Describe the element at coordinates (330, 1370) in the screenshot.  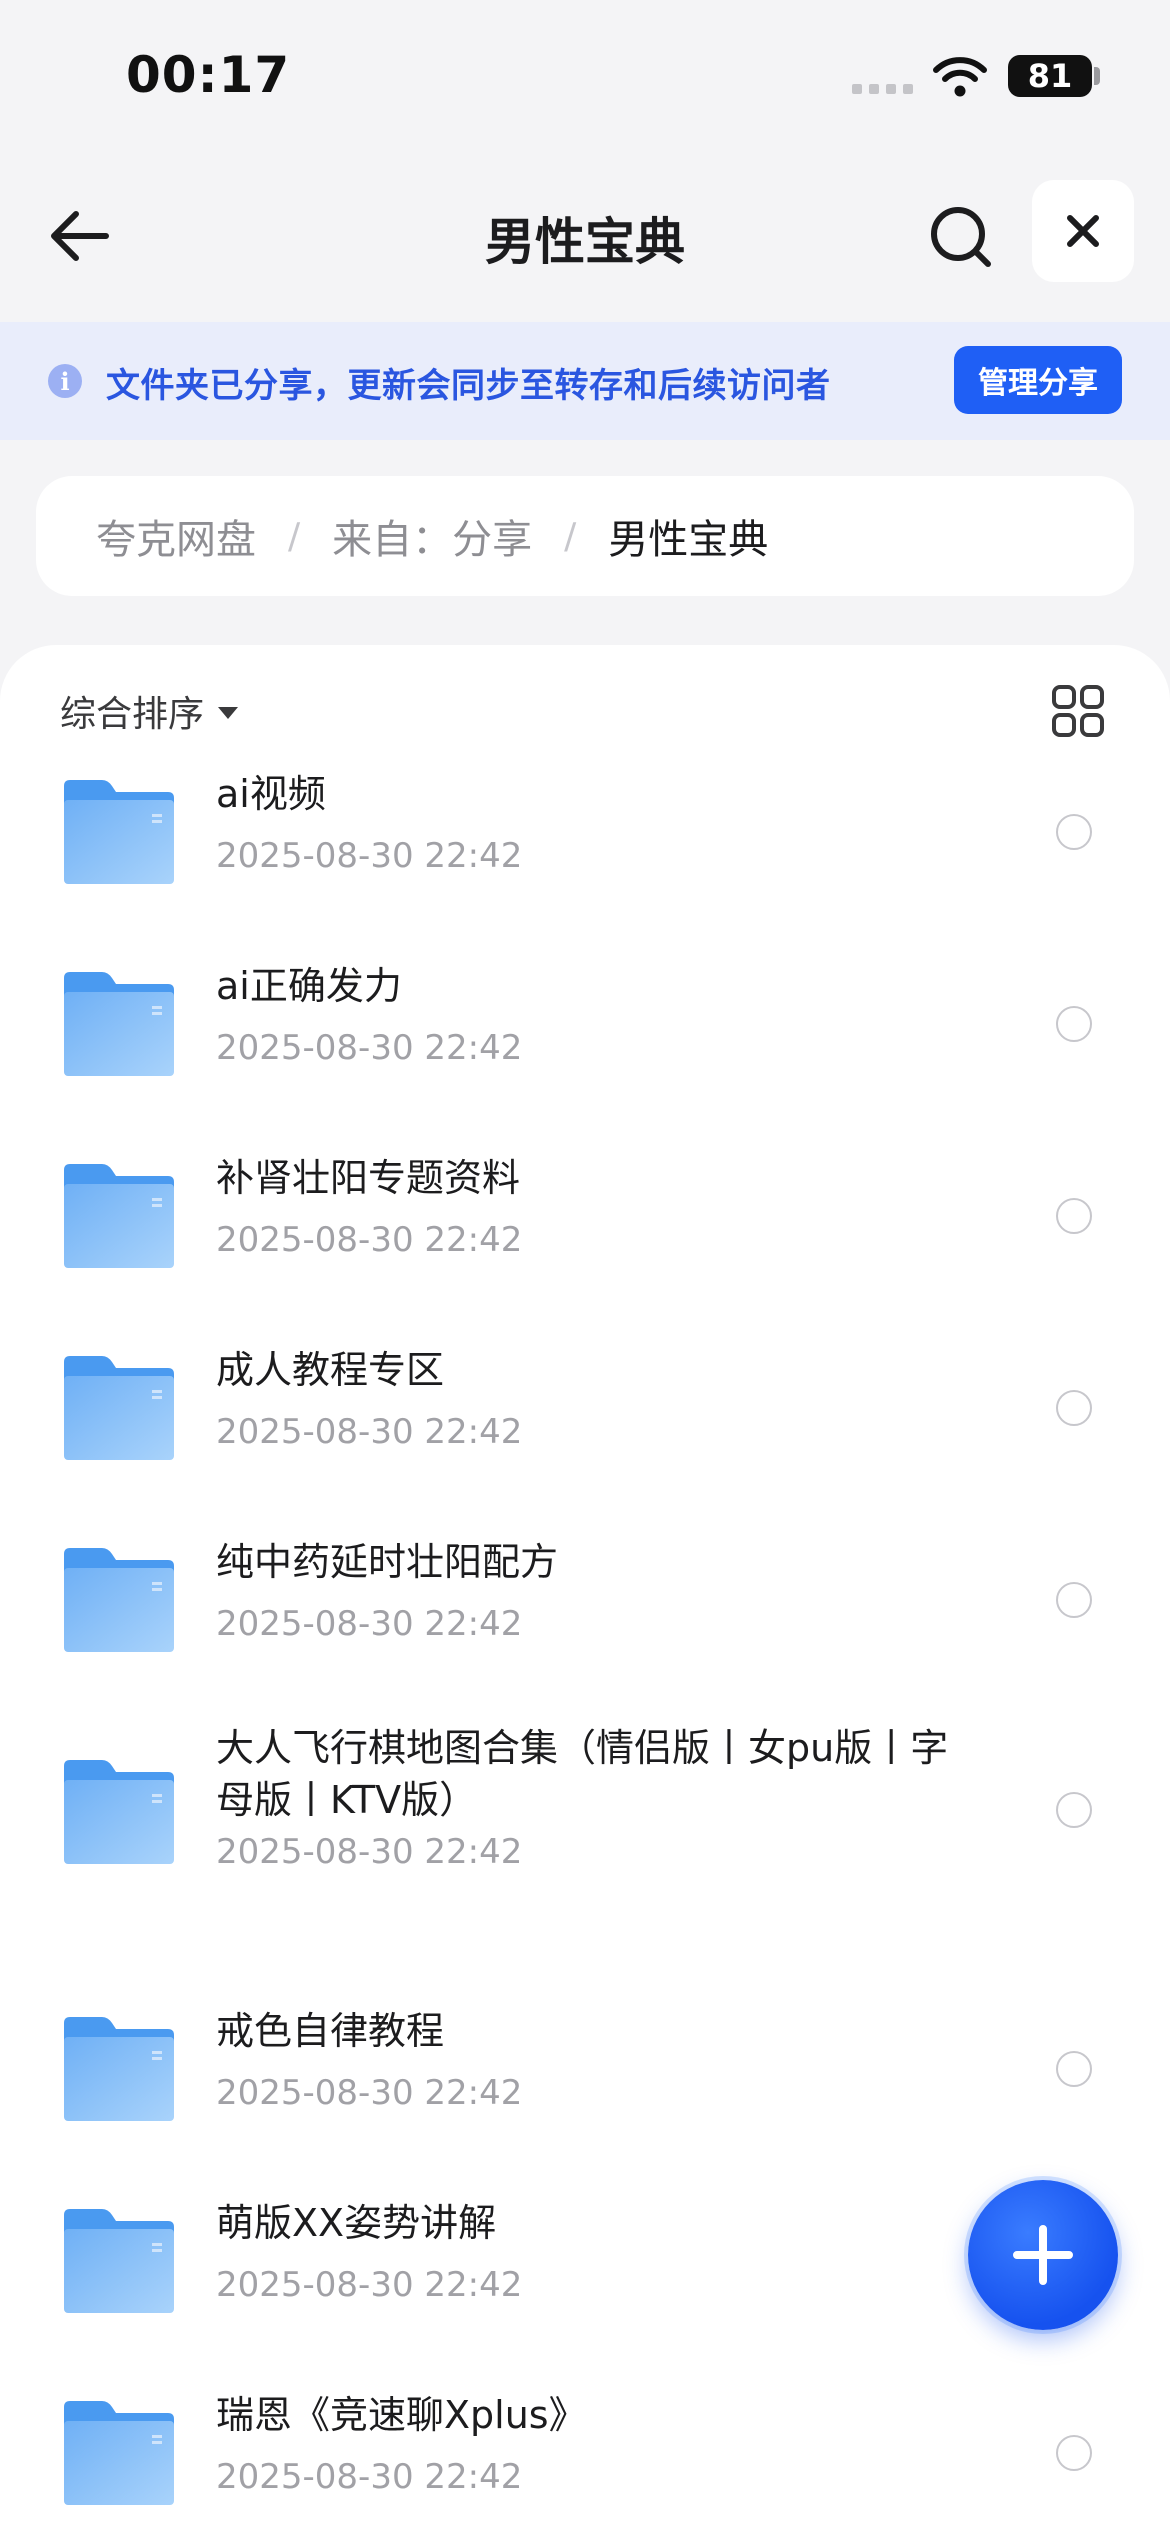
I see `file-name: 成人教程专区` at that location.